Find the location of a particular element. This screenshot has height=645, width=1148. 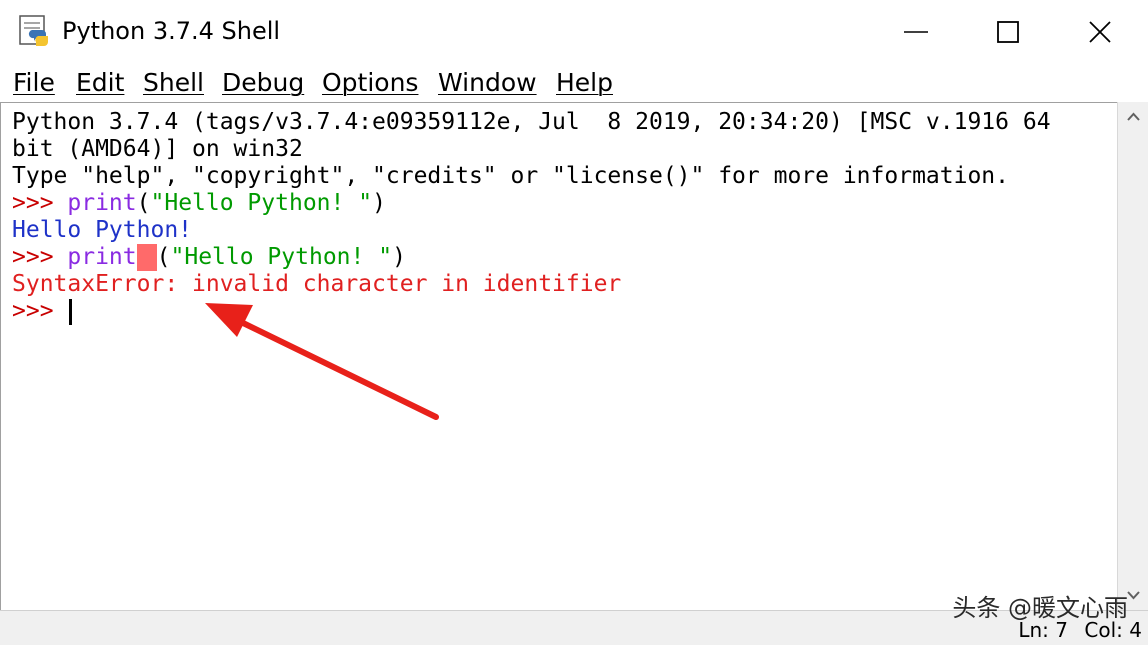

menu-debug: Debug is located at coordinates (263, 83).